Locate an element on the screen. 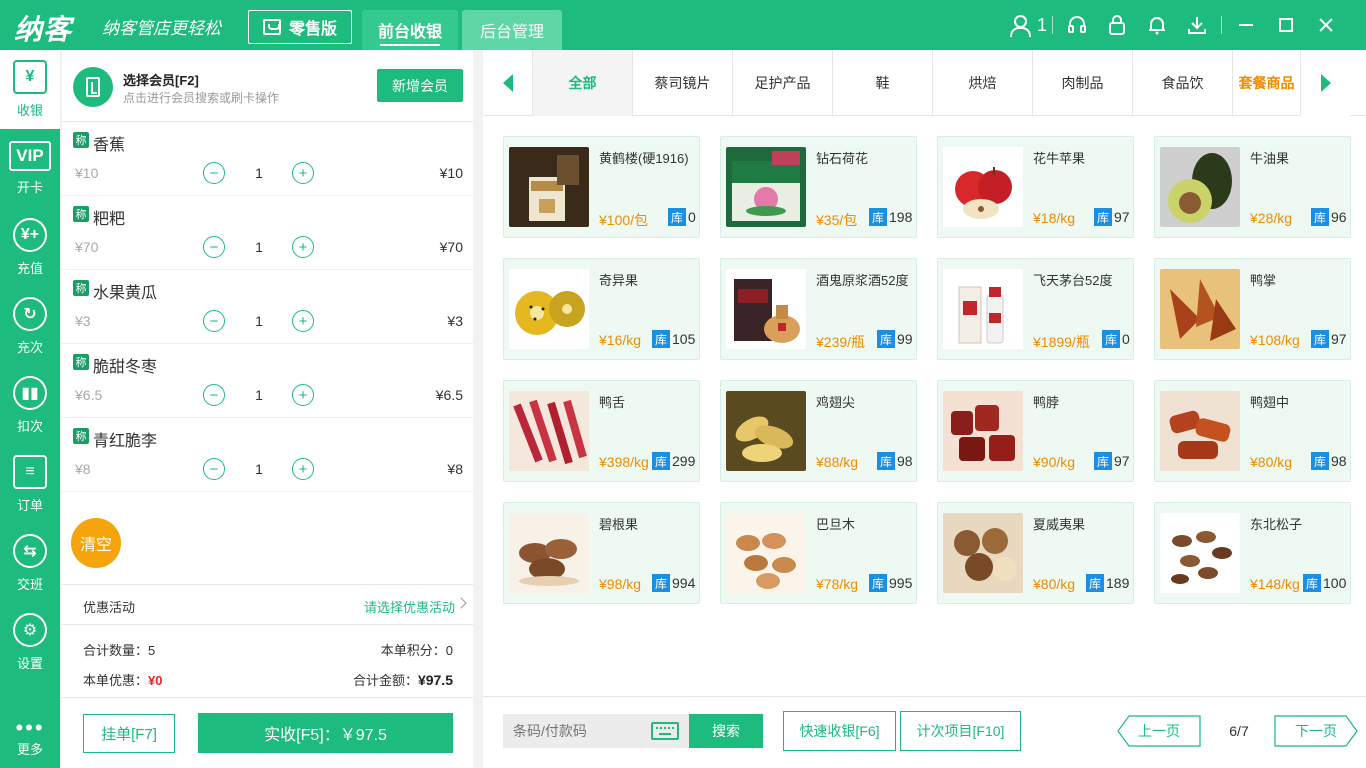 Image resolution: width=1366 pixels, height=768 pixels. category-tab: 套餐商品 is located at coordinates (1266, 83).